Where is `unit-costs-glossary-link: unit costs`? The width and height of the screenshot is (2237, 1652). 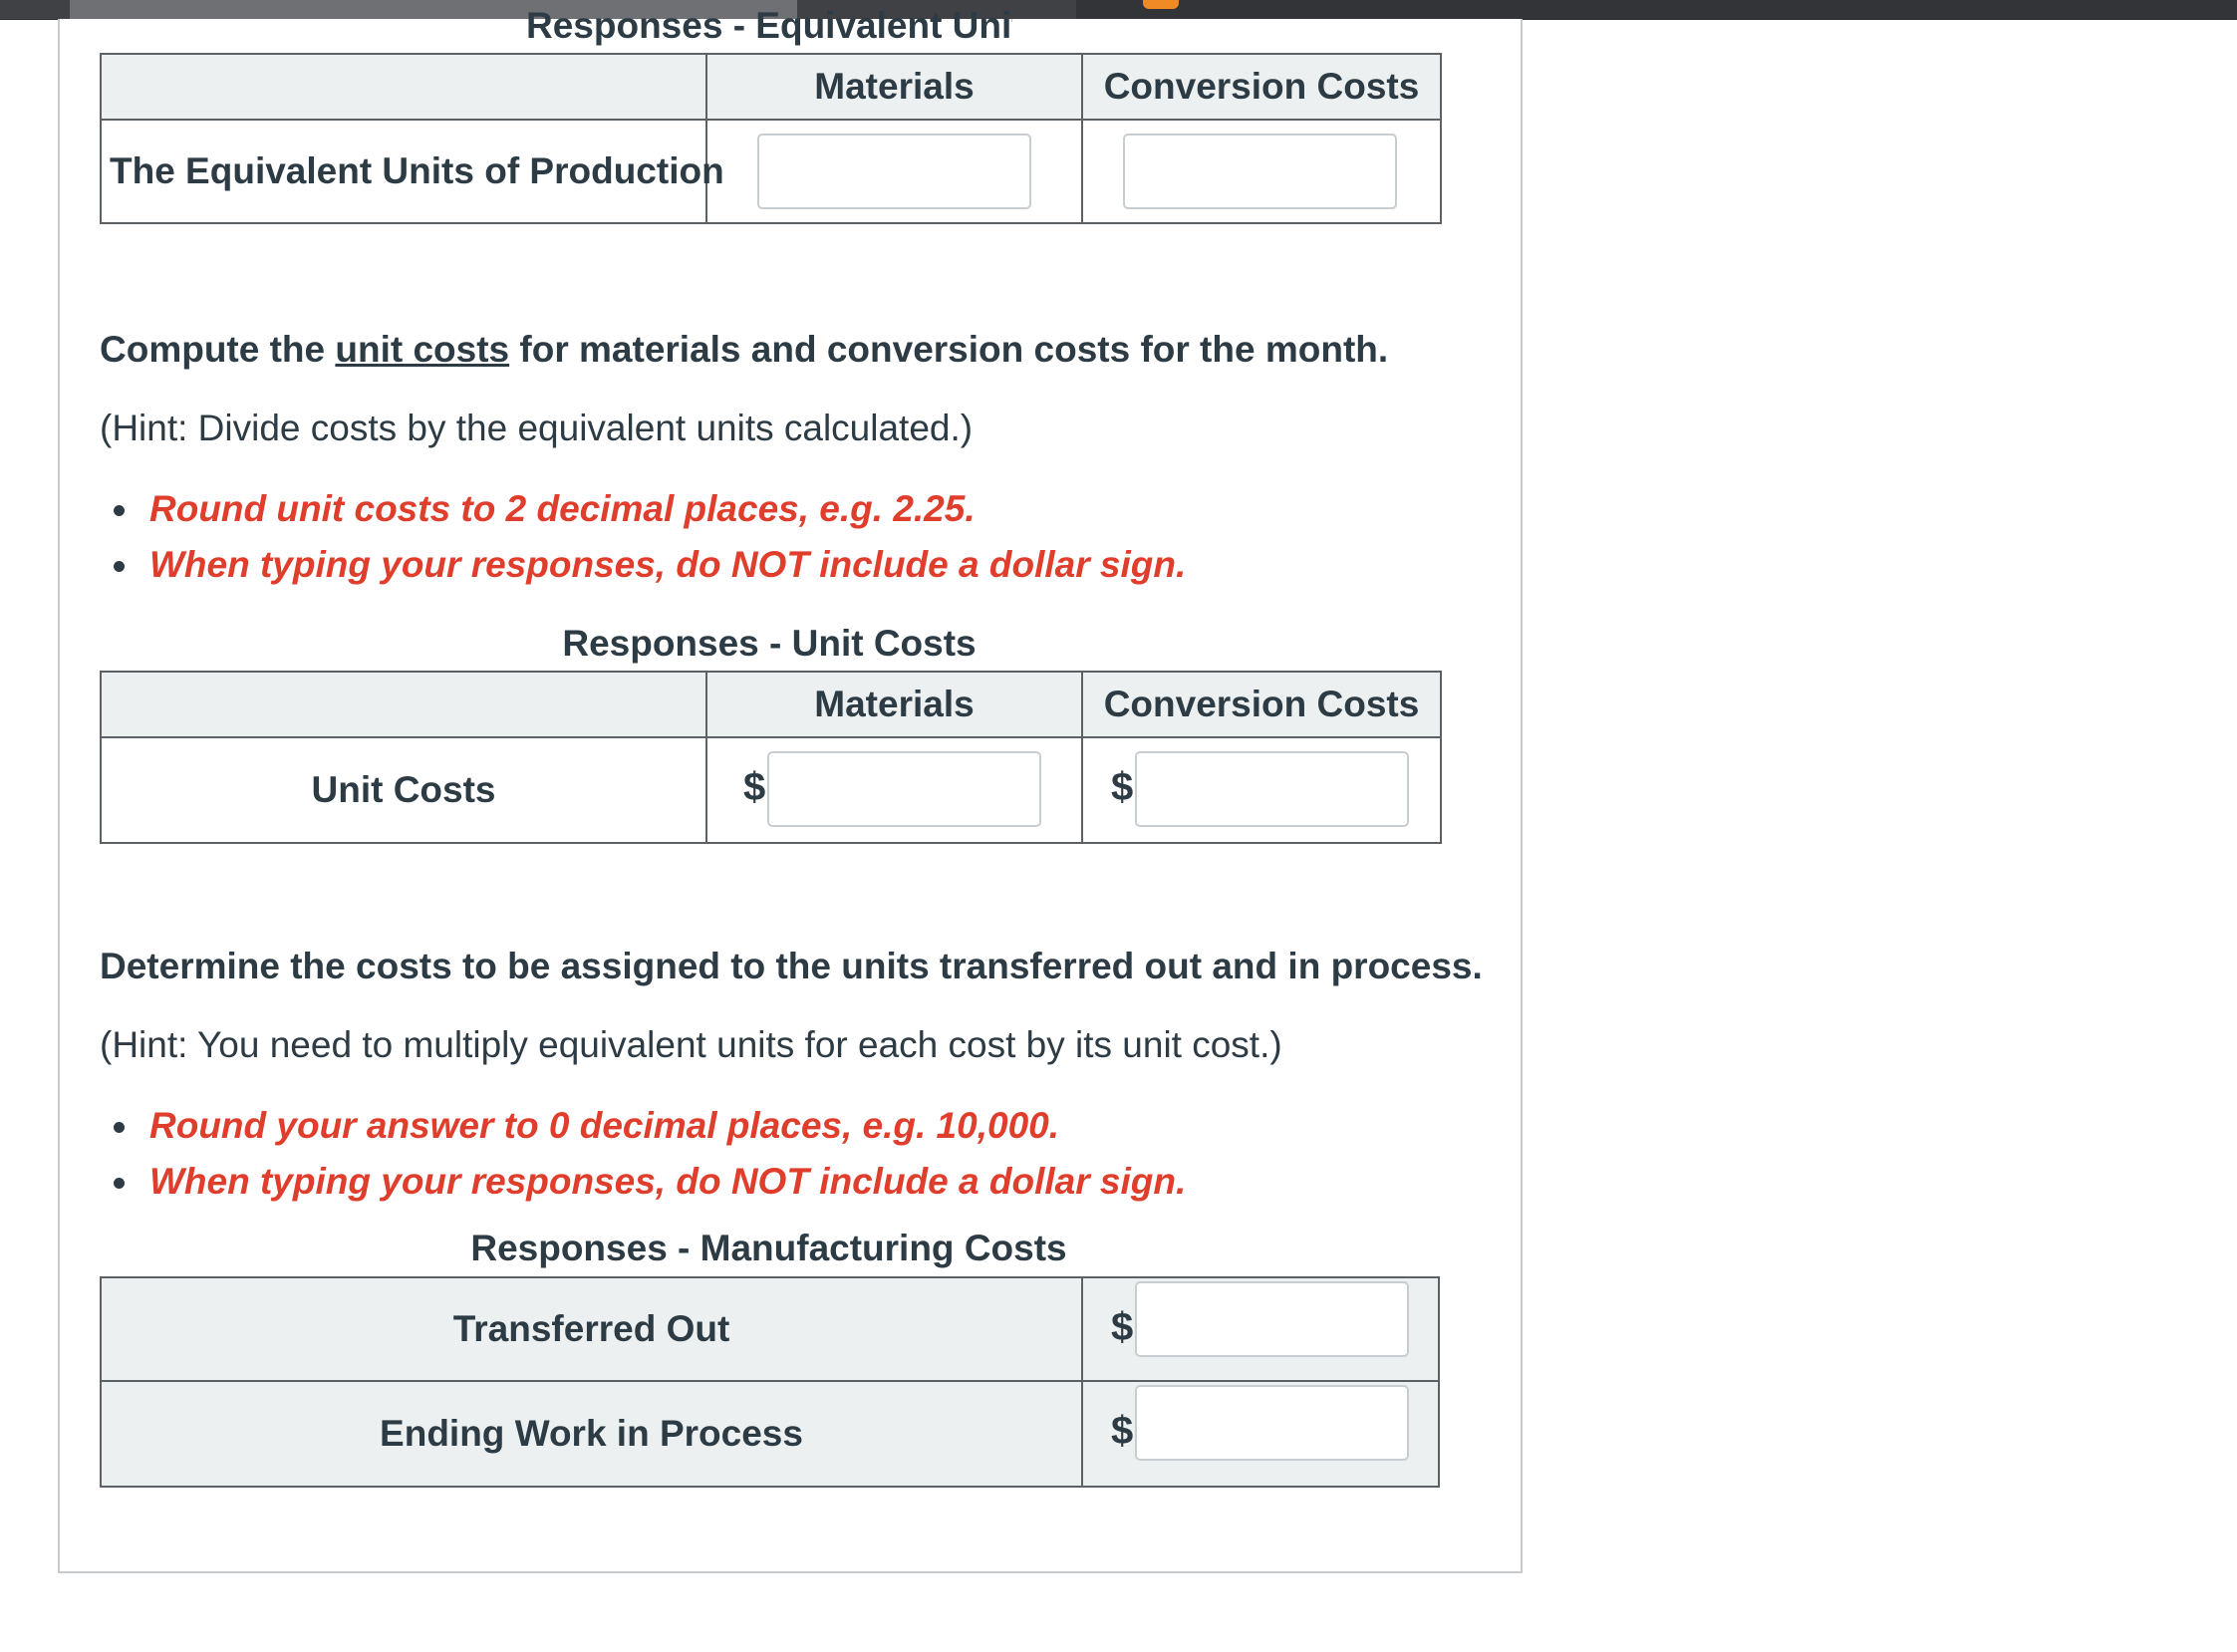 unit-costs-glossary-link: unit costs is located at coordinates (422, 349).